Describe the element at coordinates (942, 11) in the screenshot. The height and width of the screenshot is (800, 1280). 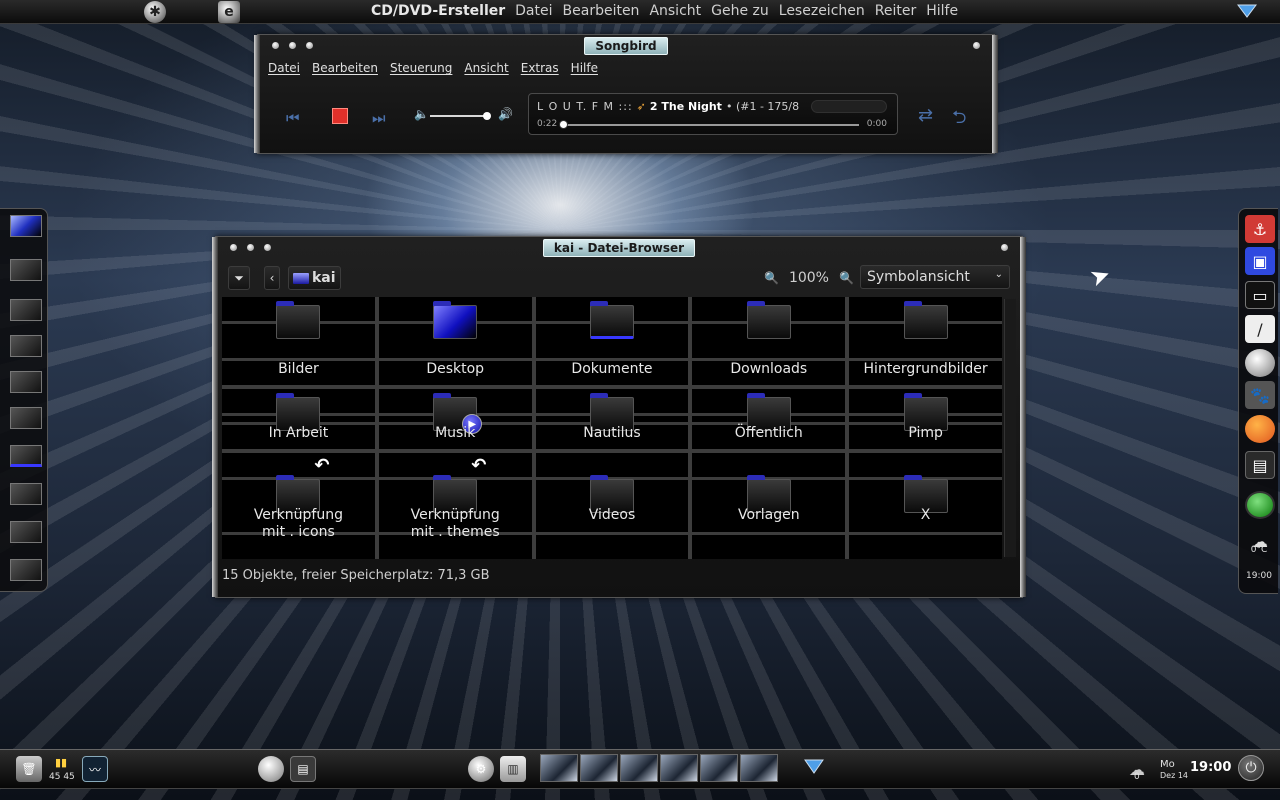
I see `menu-hilfe: Hilfe` at that location.